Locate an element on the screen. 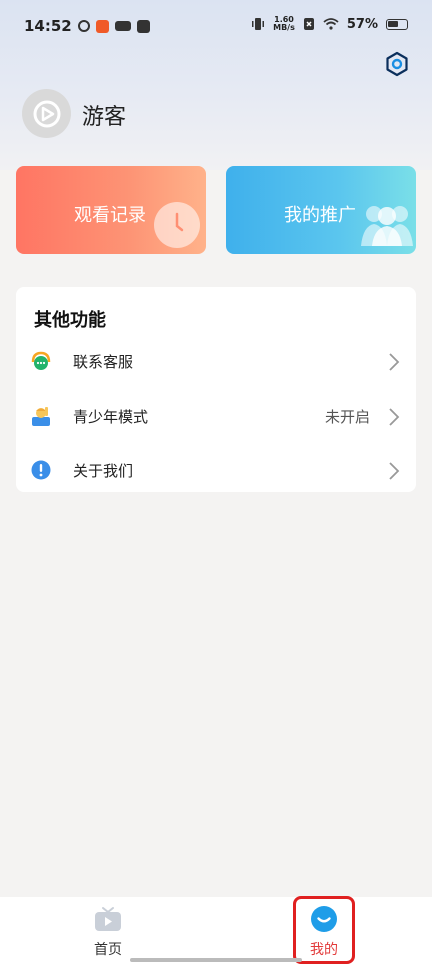 The height and width of the screenshot is (964, 432). watch-history-label: 观看记录 is located at coordinates (110, 215).